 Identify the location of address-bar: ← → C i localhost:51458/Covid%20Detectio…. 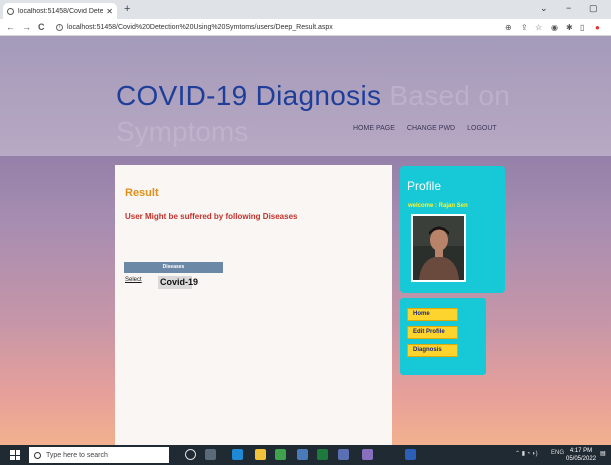
(305, 27).